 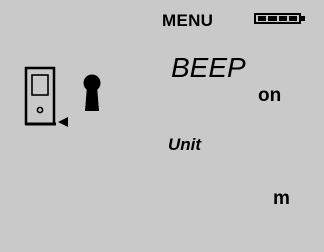 I want to click on battery-tip, so click(x=303, y=18).